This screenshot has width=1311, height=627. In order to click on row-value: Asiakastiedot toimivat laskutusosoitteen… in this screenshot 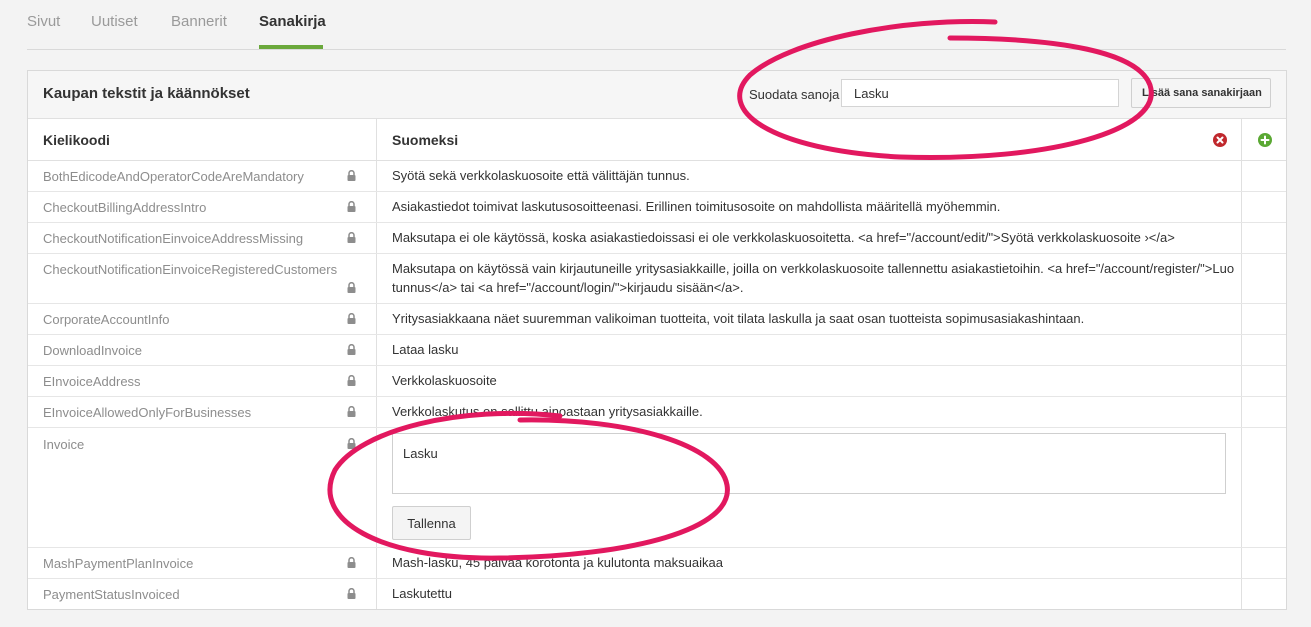, I will do `click(822, 206)`.